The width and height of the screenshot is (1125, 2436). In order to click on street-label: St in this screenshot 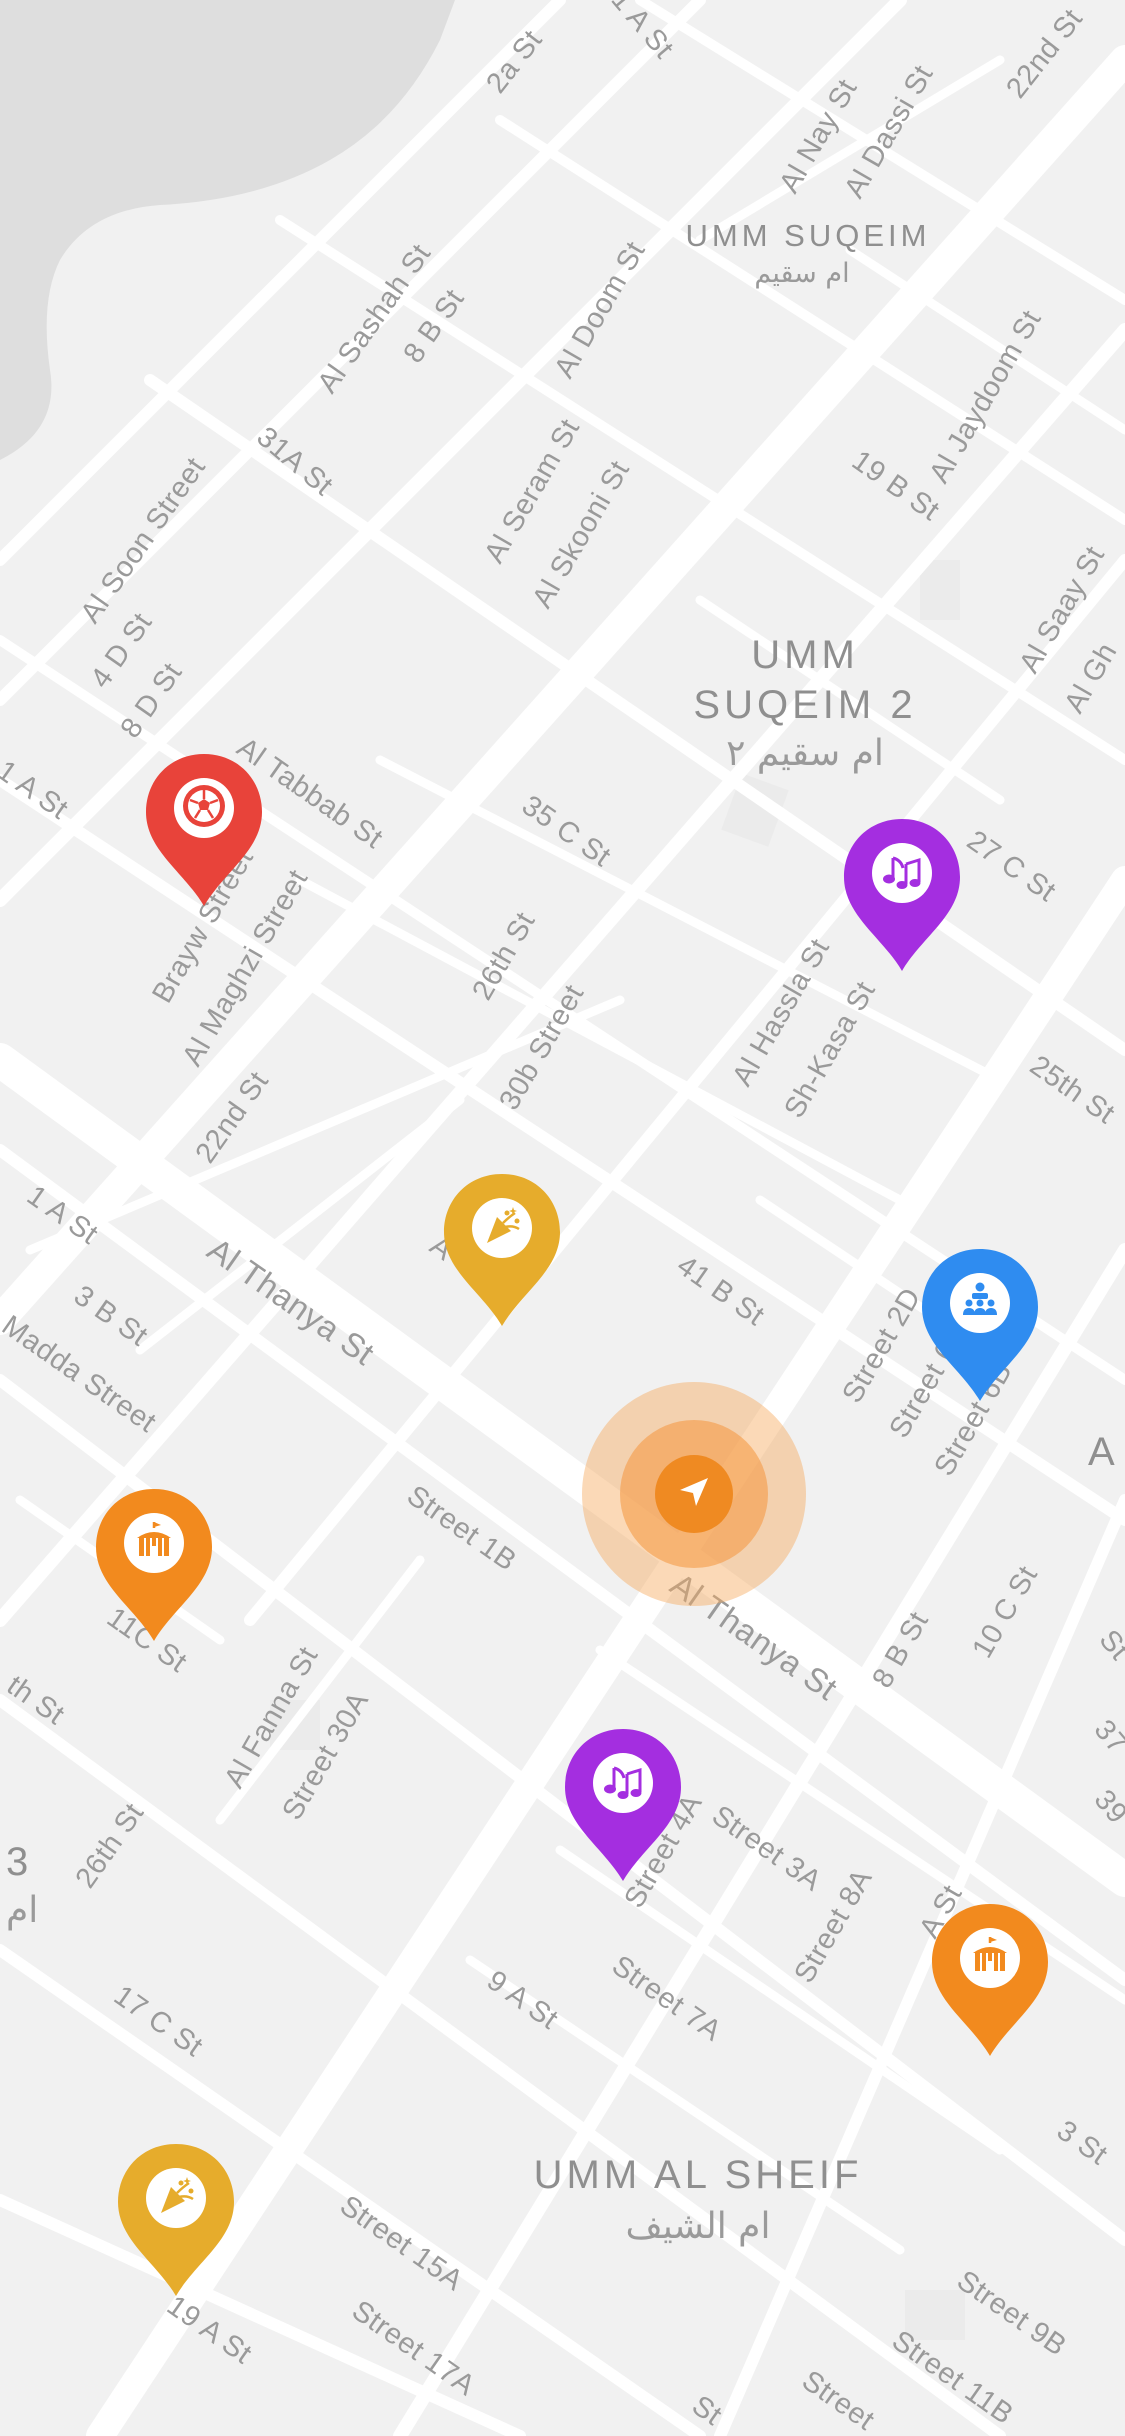, I will do `click(1109, 1645)`.